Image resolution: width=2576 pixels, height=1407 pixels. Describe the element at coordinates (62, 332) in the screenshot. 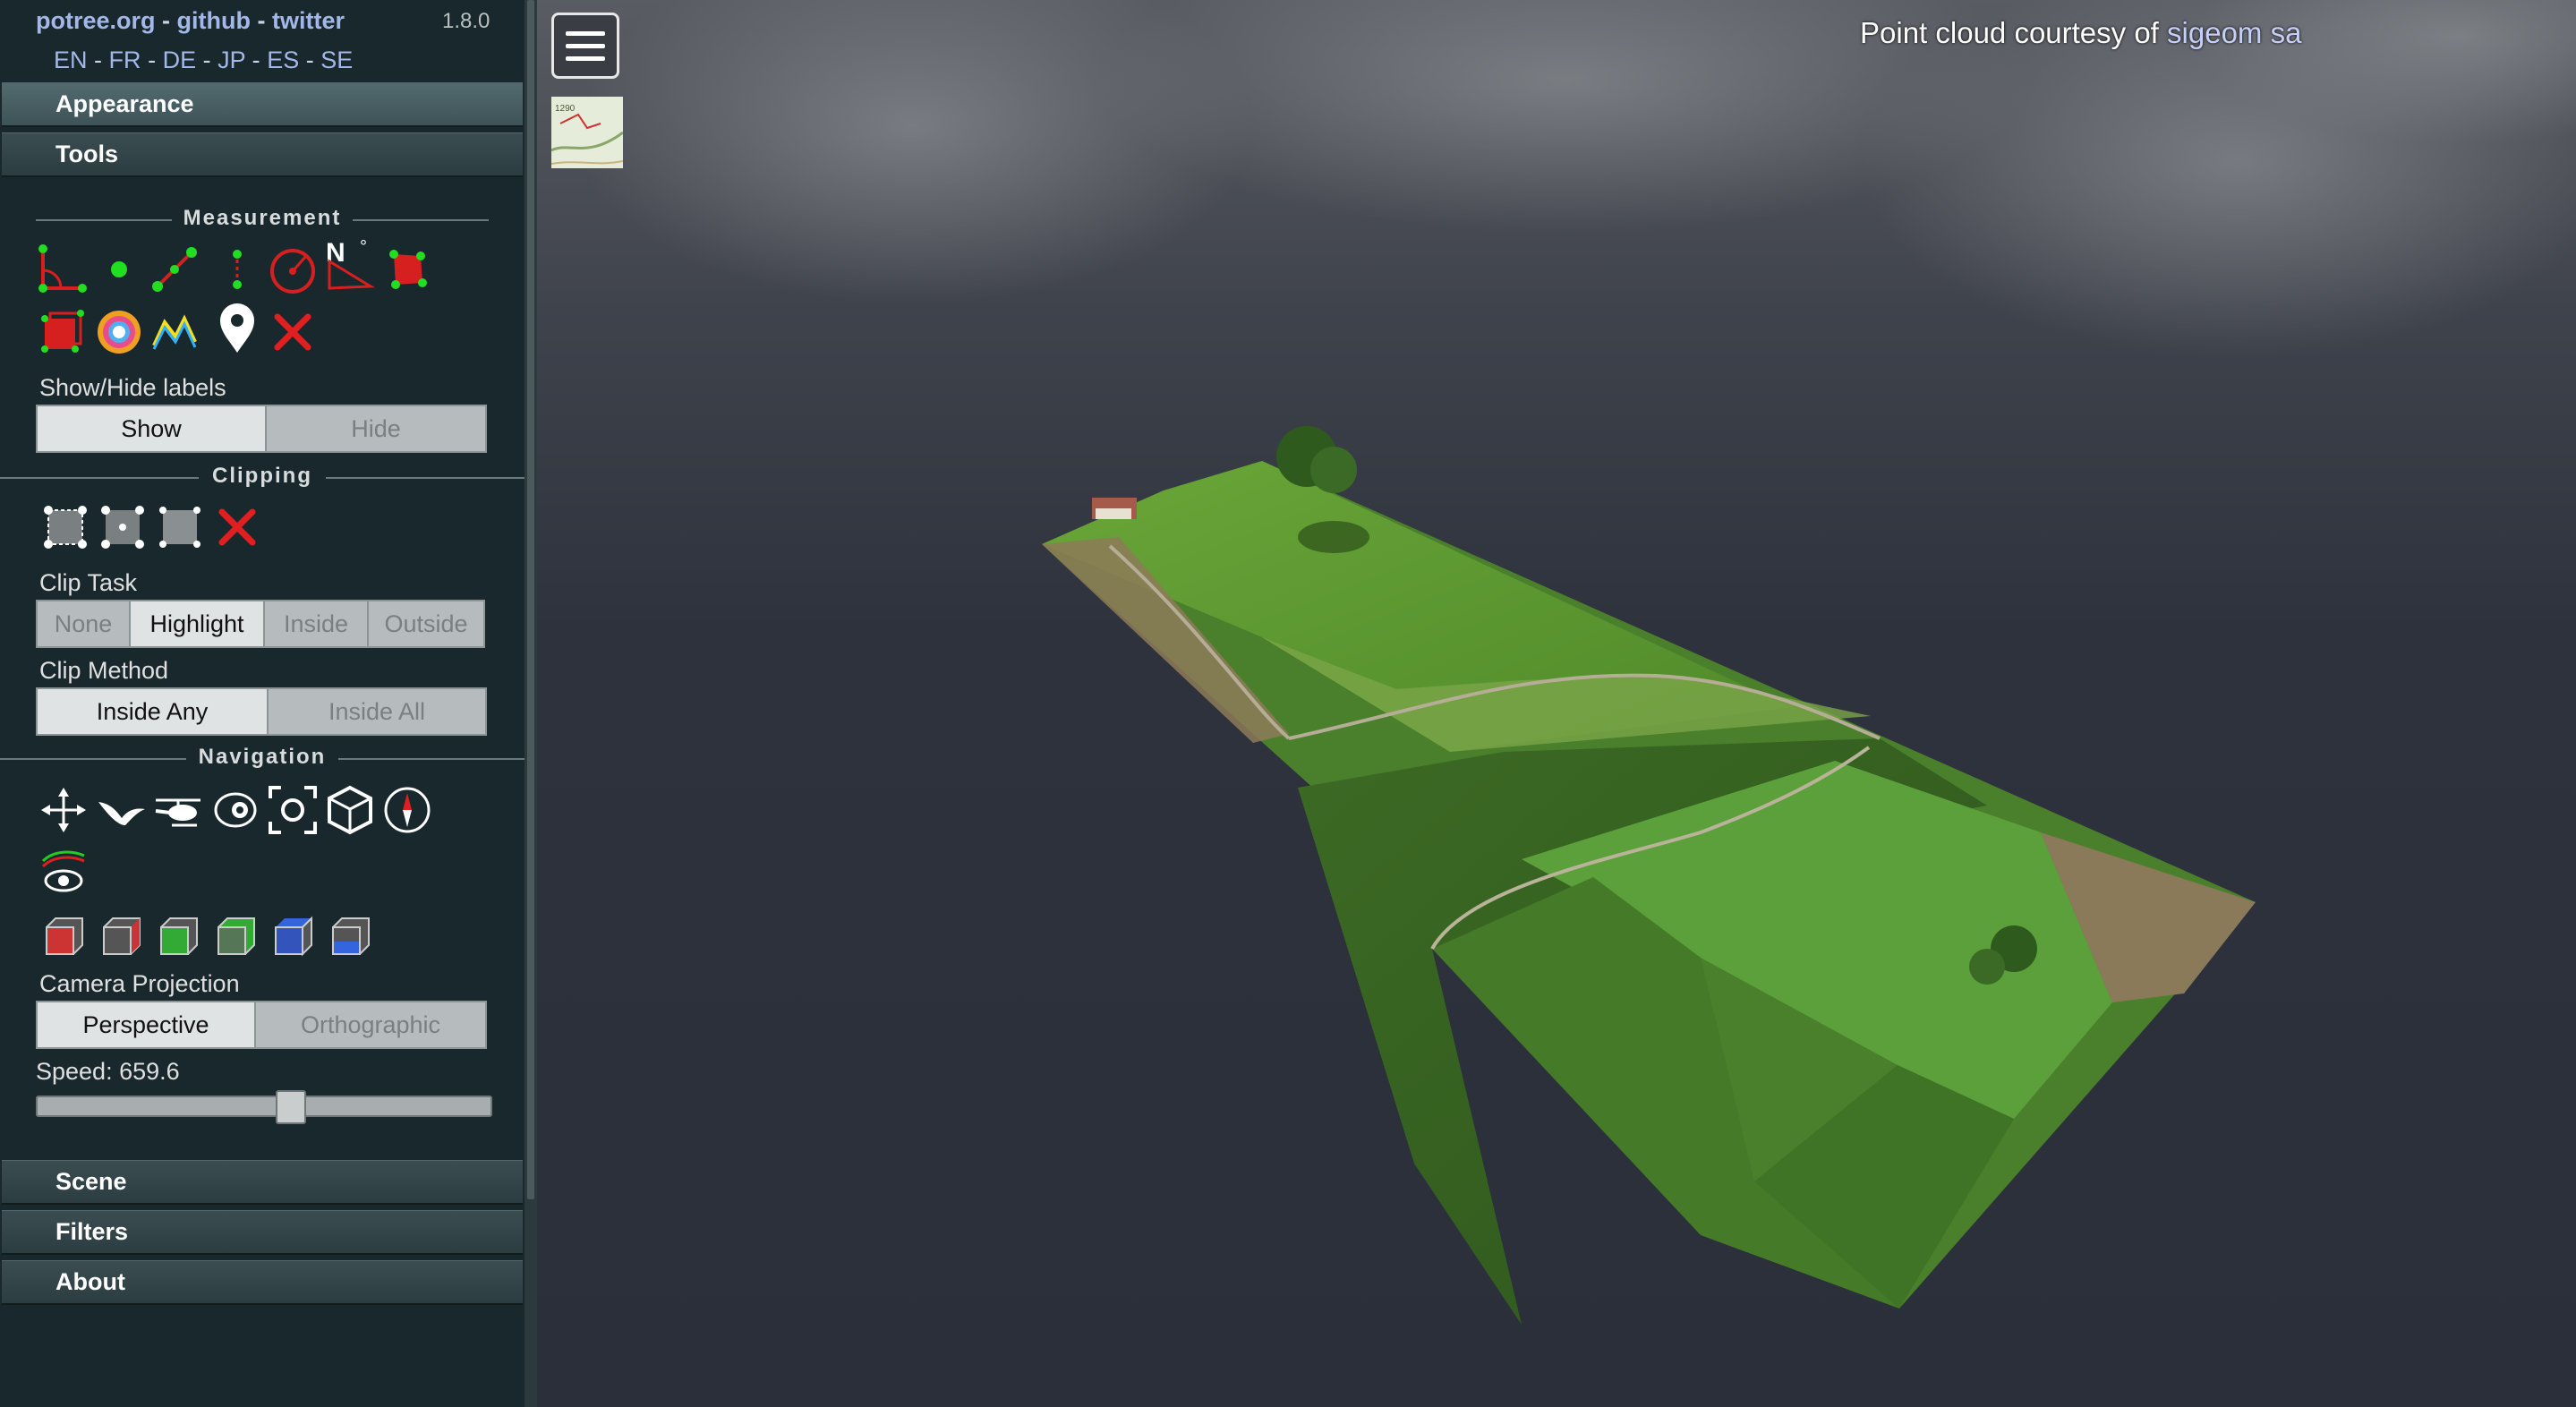

I see `volume-icon` at that location.